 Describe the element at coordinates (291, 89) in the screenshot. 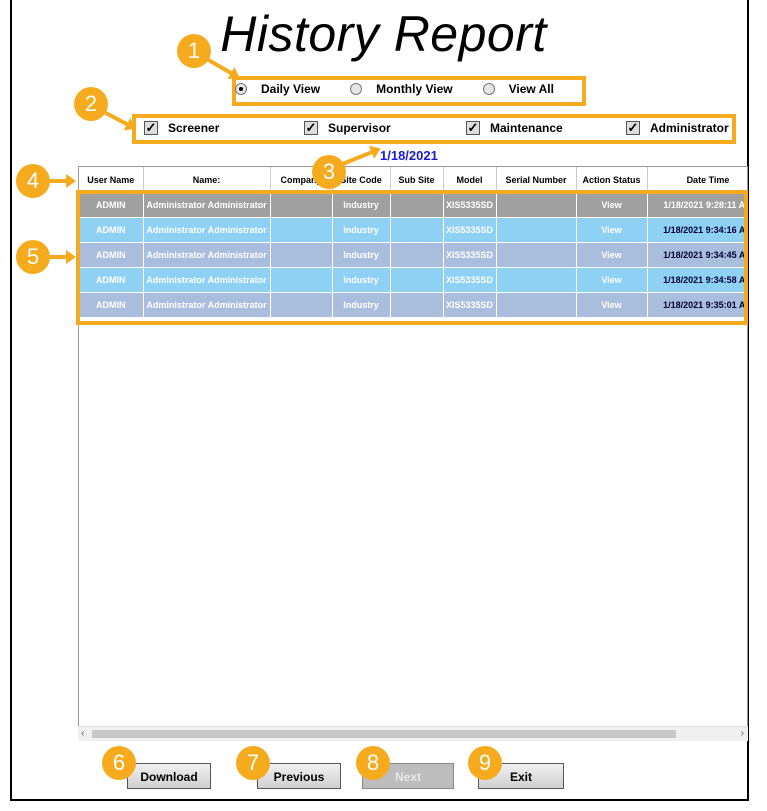

I see `daily-view-label: Daily View` at that location.